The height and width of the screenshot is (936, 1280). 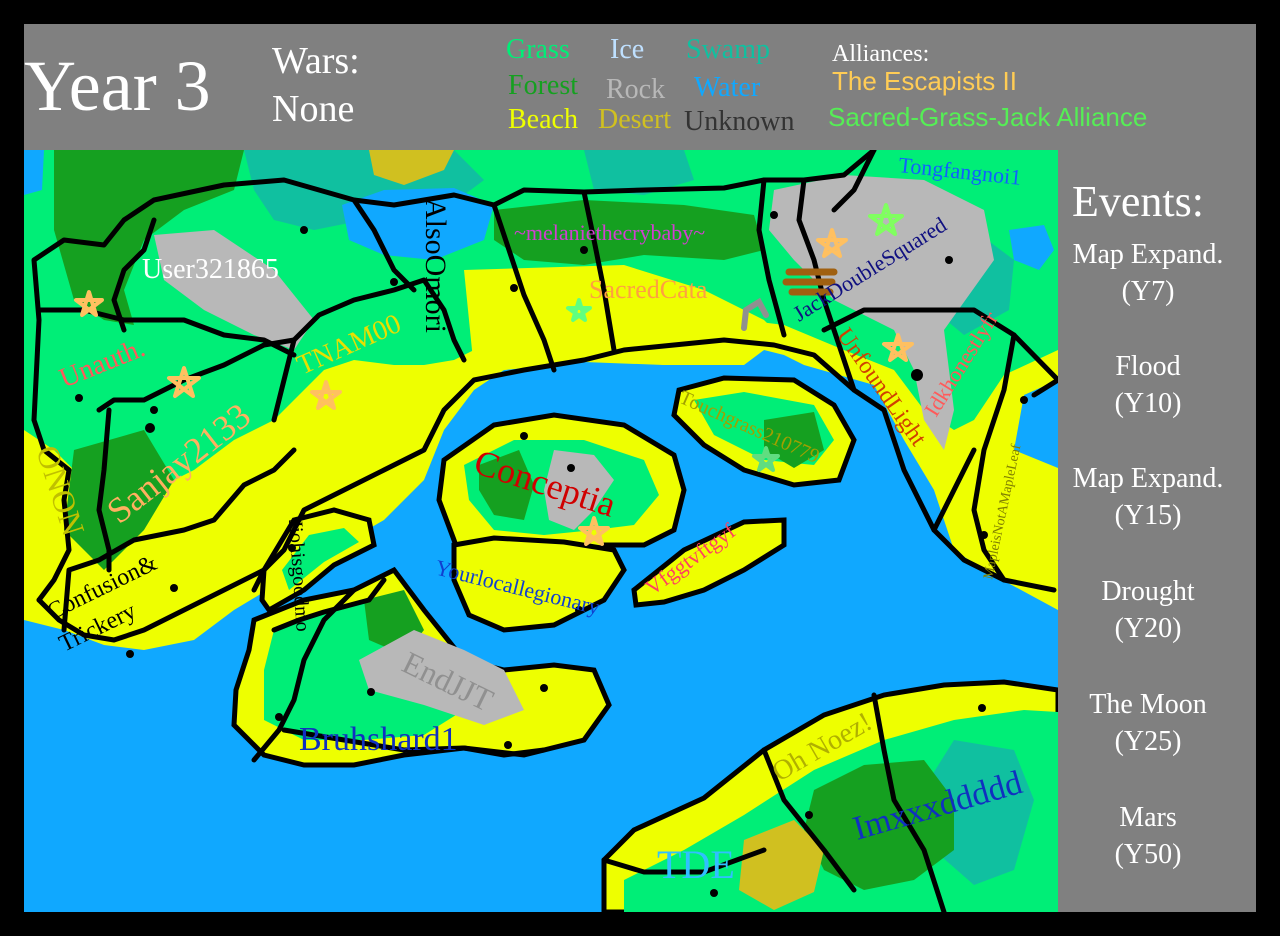 What do you see at coordinates (1148, 291) in the screenshot?
I see `event-year: (Y7)` at bounding box center [1148, 291].